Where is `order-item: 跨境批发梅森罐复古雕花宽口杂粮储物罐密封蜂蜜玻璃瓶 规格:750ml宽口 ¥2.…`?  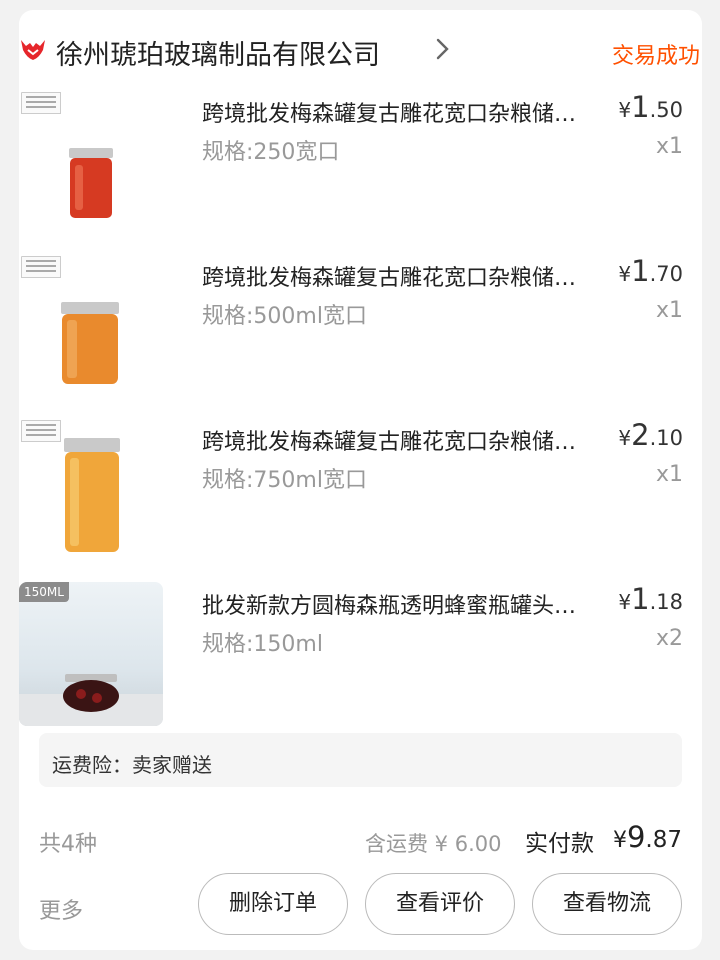
order-item: 跨境批发梅森罐复古雕花宽口杂粮储物罐密封蜂蜜玻璃瓶 规格:750ml宽口 ¥2.… is located at coordinates (351, 490).